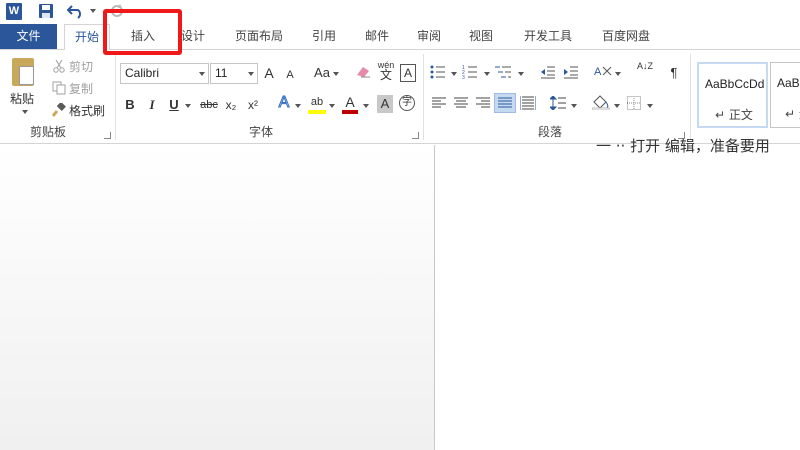 The image size is (800, 450). I want to click on style-normal-preview: AaBbCcDd, so click(735, 84).